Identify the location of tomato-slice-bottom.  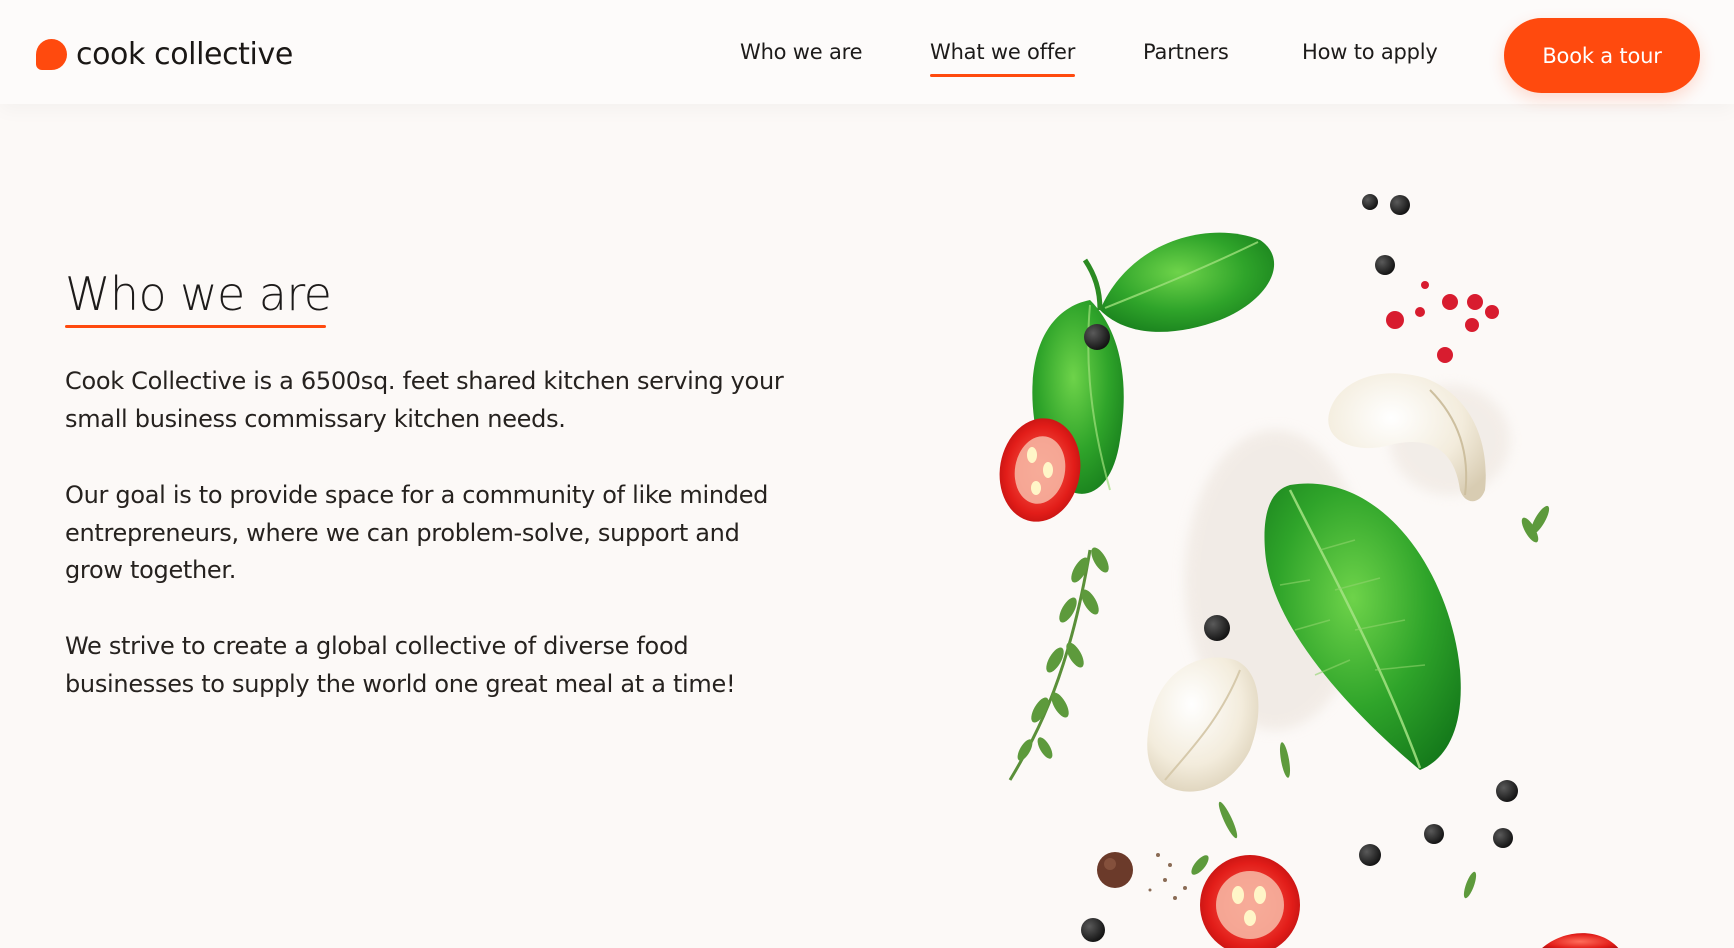
(1250, 901).